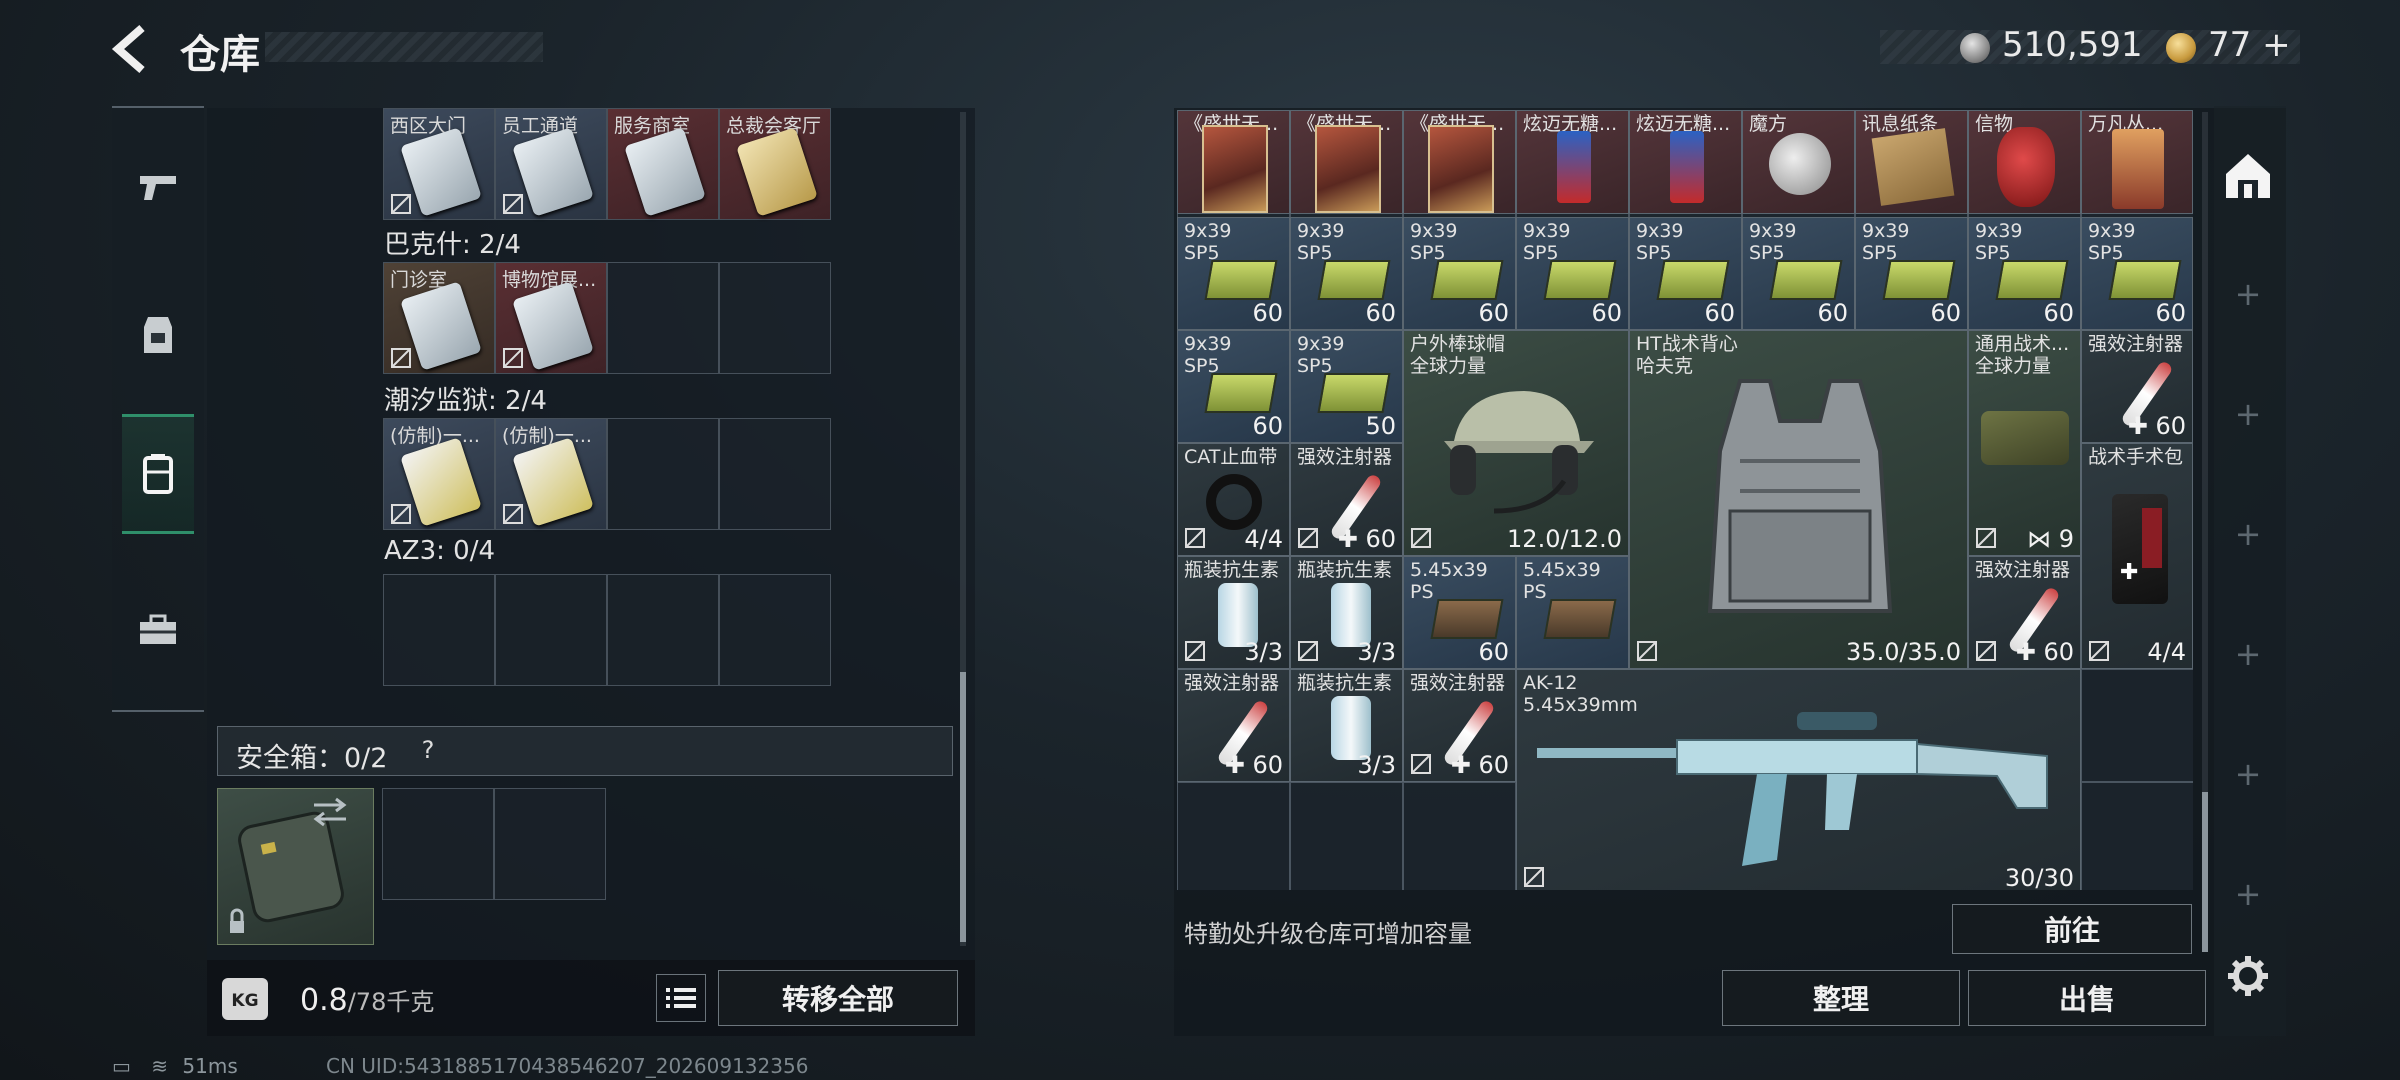 Image resolution: width=2400 pixels, height=1080 pixels. Describe the element at coordinates (295, 866) in the screenshot. I see `safebox-container` at that location.